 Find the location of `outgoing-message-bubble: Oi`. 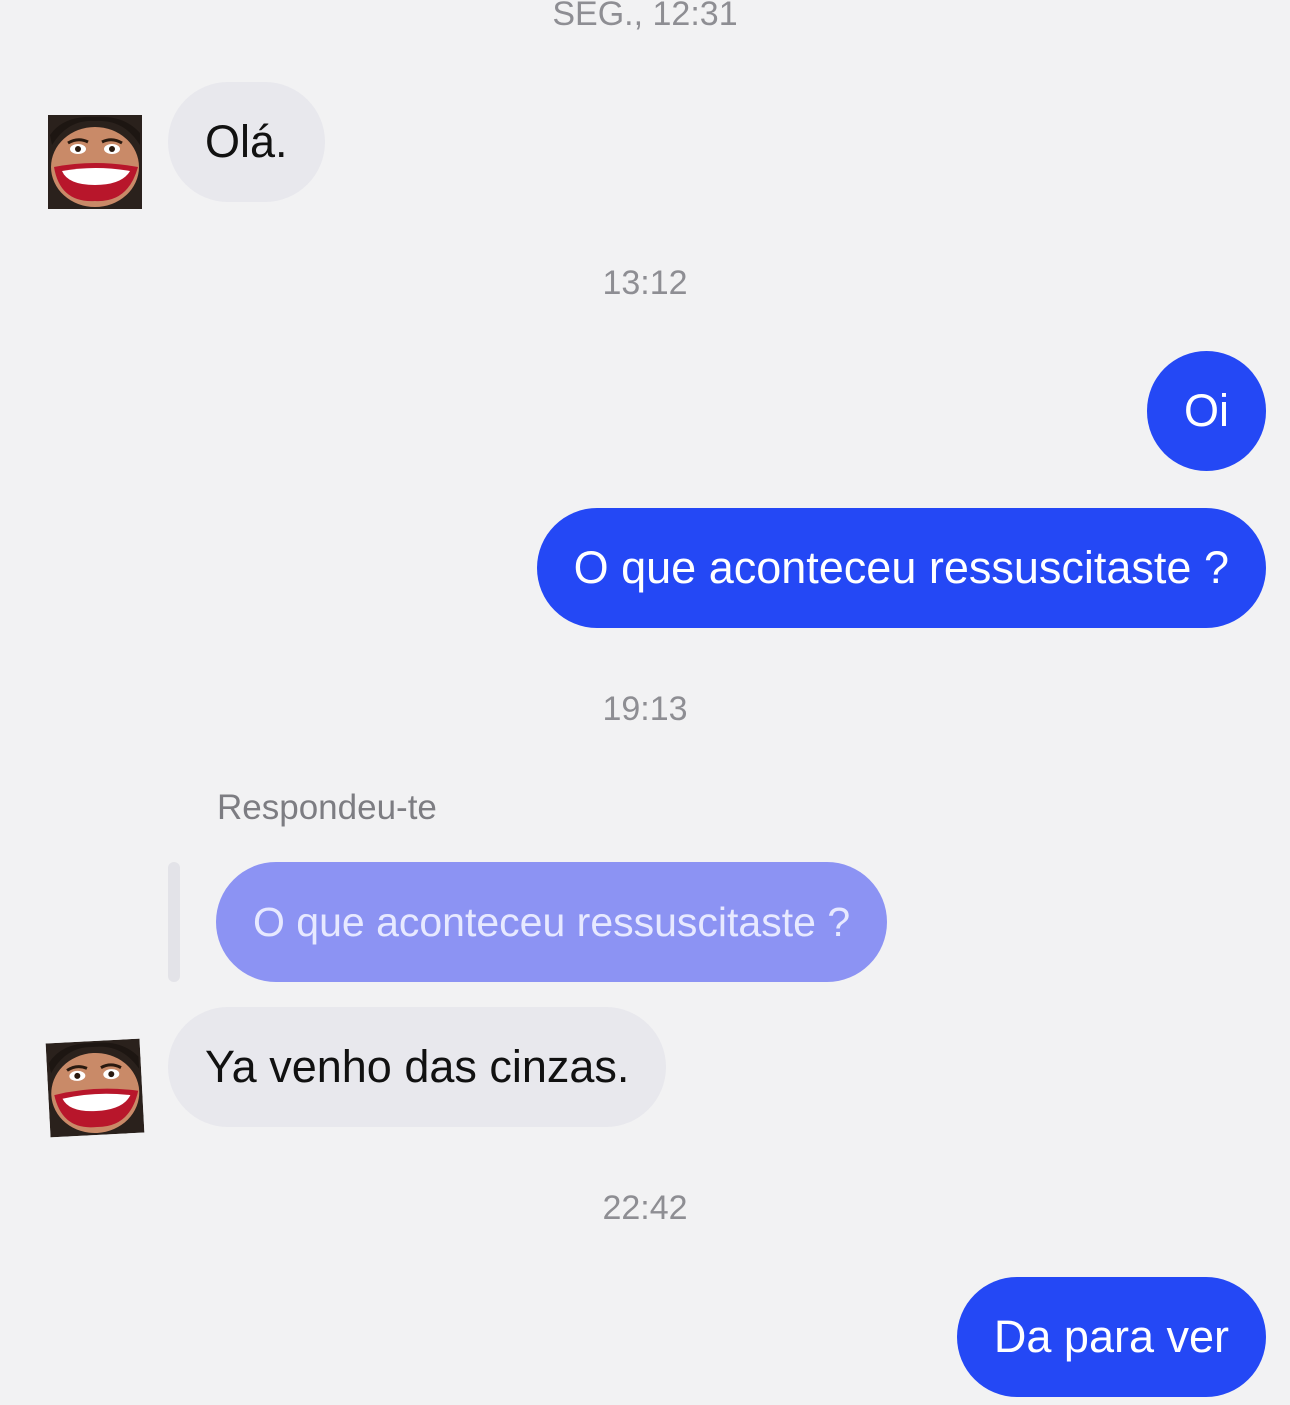

outgoing-message-bubble: Oi is located at coordinates (1206, 411).